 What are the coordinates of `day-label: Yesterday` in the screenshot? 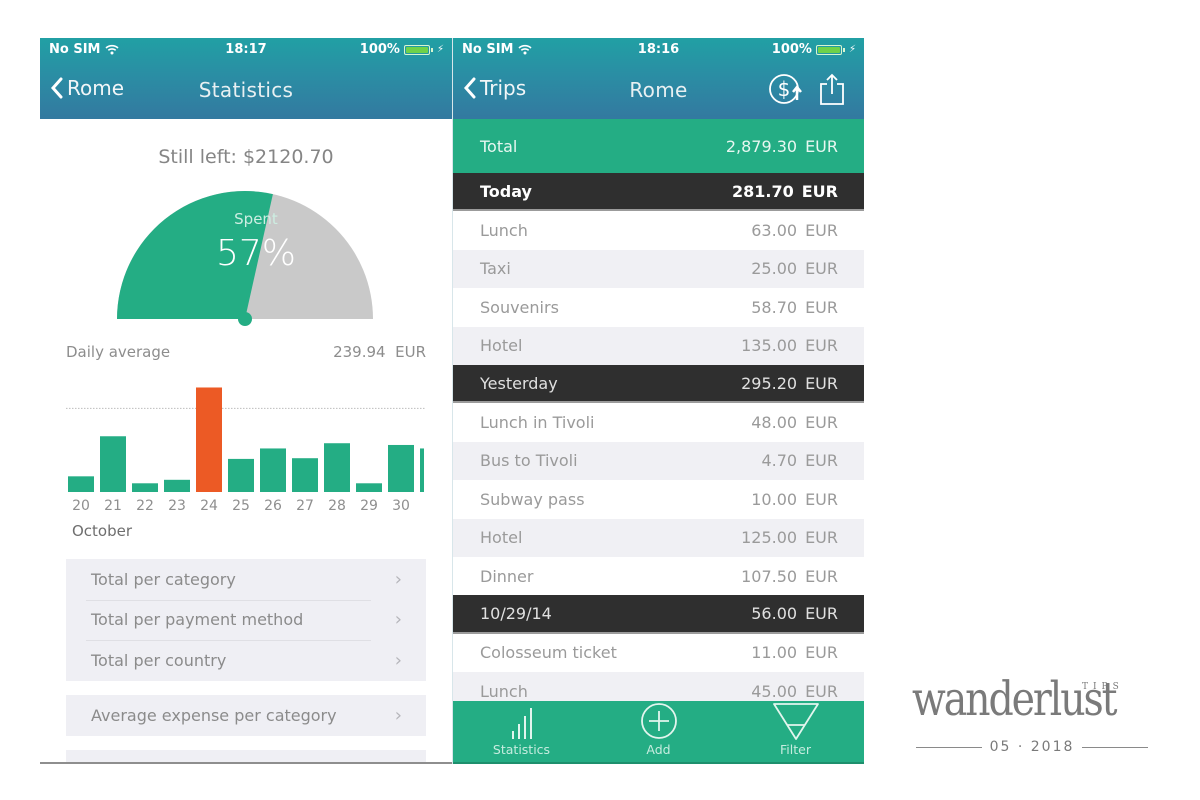 It's located at (519, 383).